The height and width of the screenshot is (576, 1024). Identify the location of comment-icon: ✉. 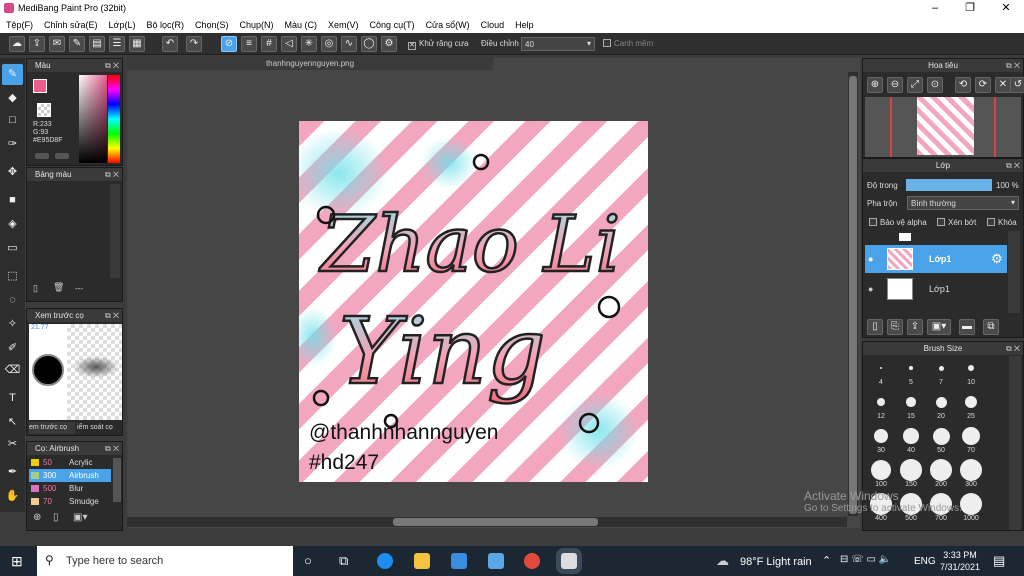
(57, 44).